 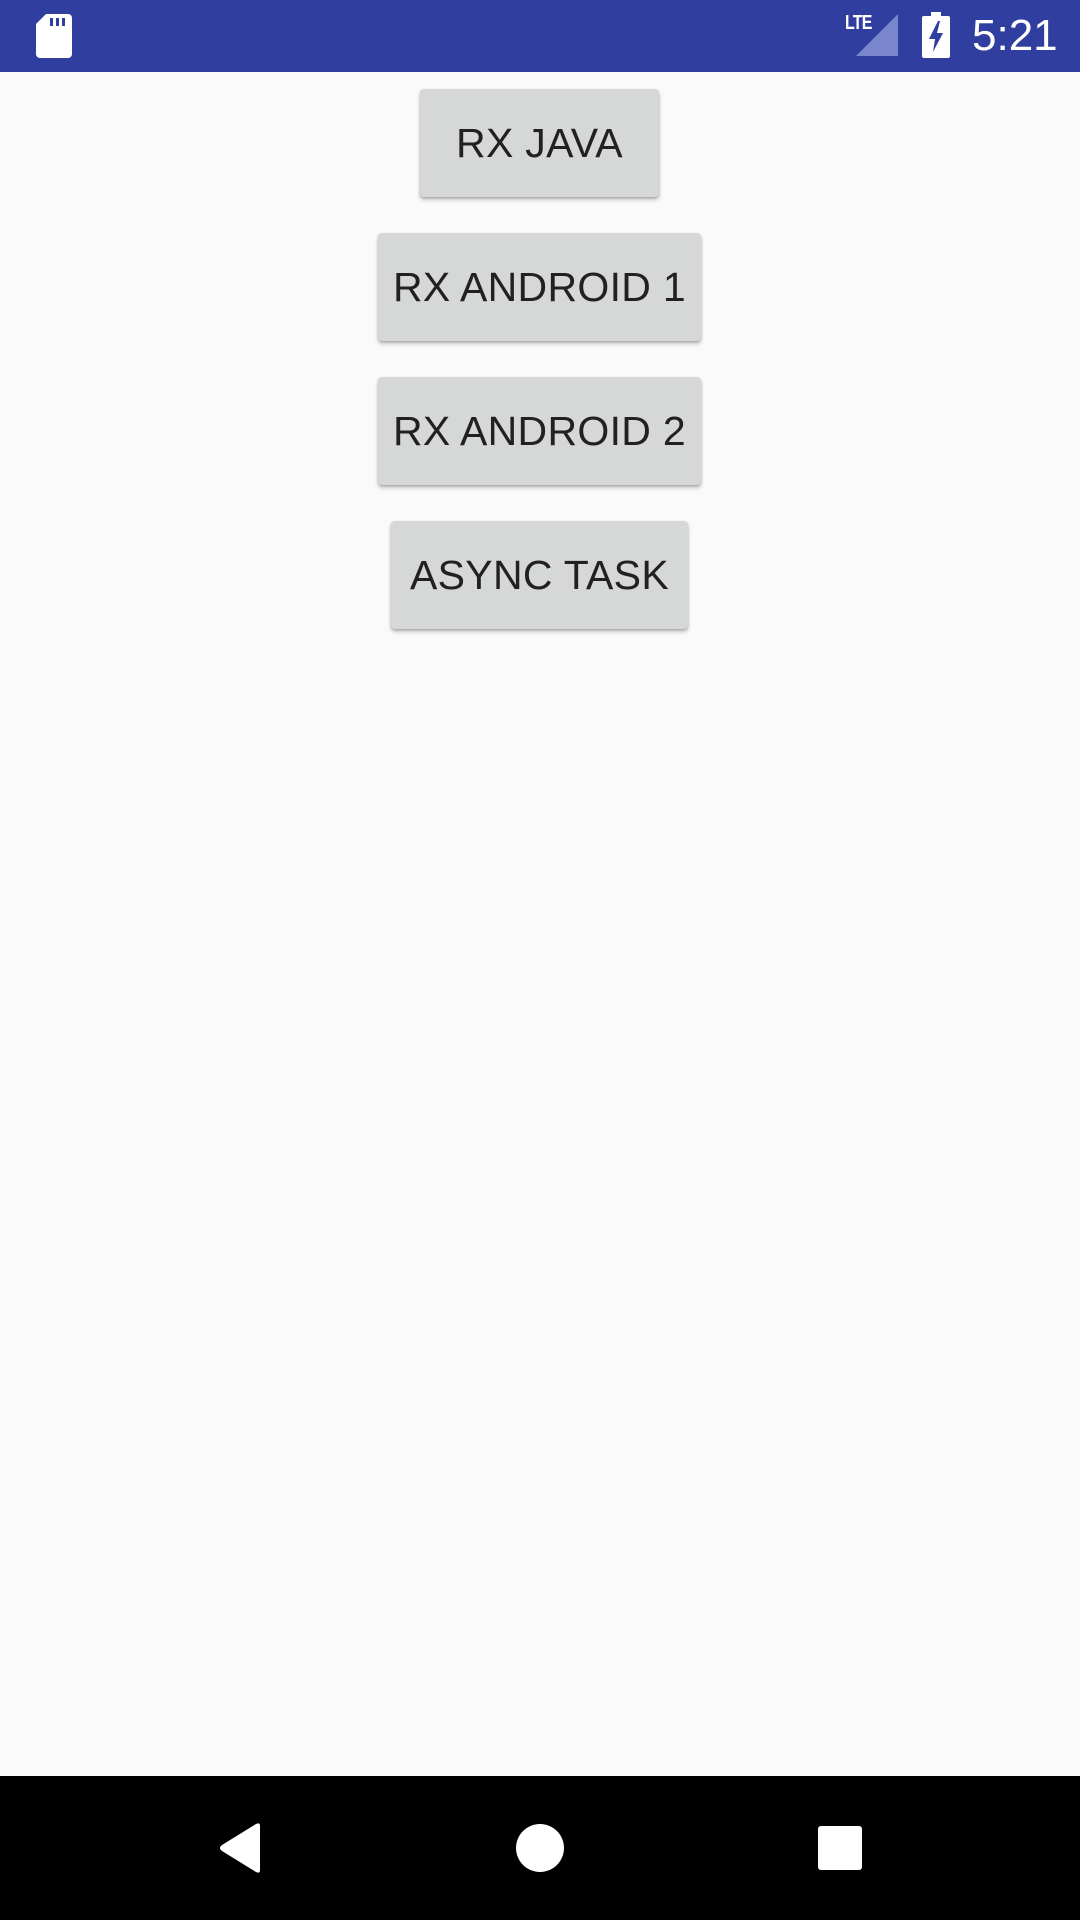 I want to click on rx-android-2-button: RX ANDROID 2, so click(x=539, y=431).